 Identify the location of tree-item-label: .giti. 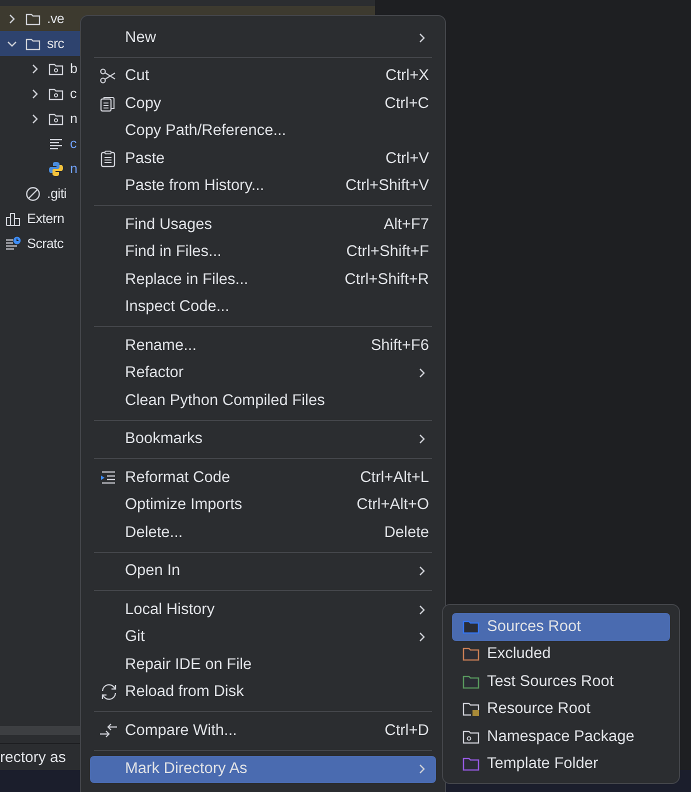
(57, 193).